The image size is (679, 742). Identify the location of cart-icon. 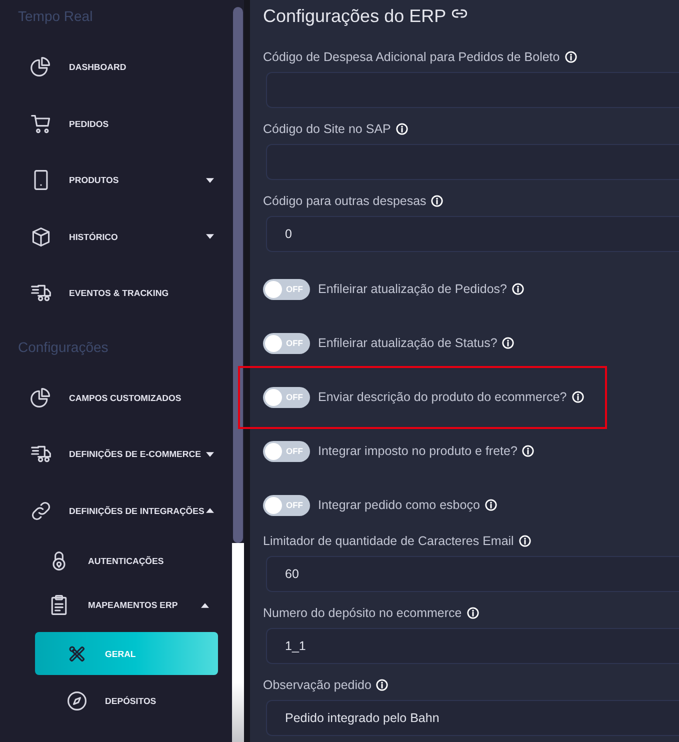
(41, 123).